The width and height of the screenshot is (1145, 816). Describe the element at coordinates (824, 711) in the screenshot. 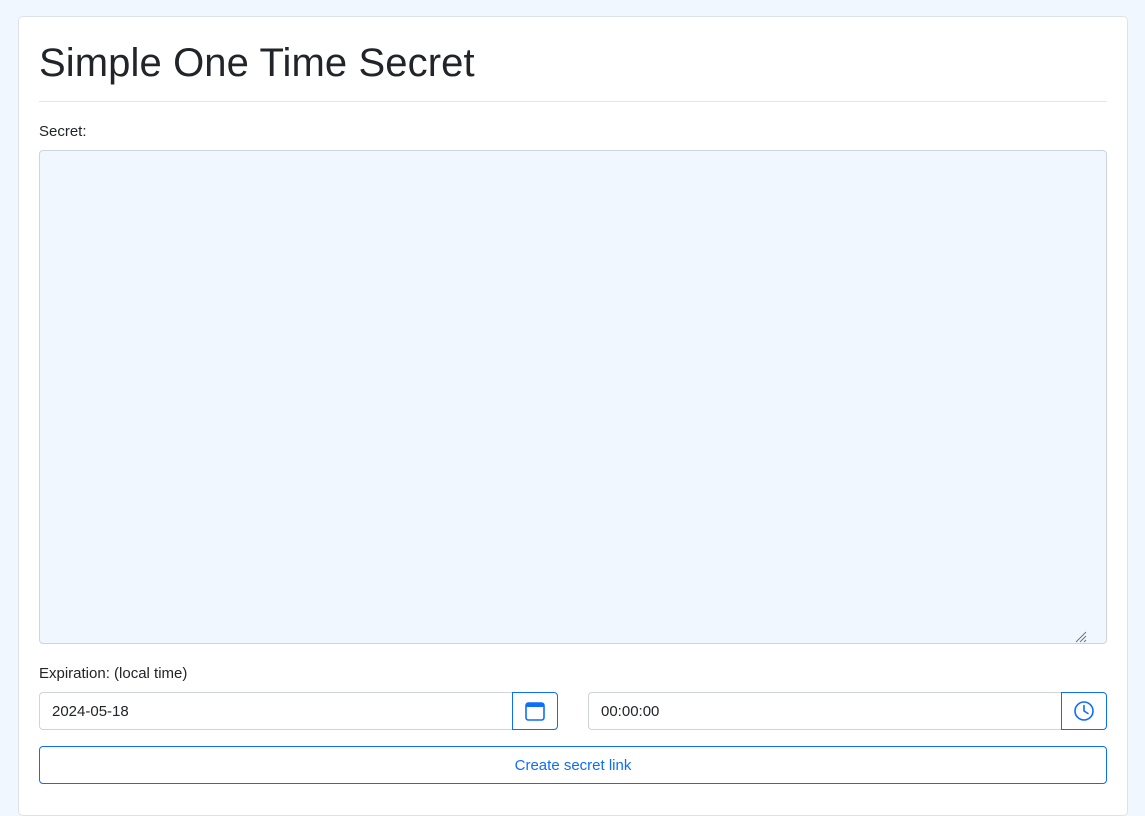

I see `time-input: 00:00:00` at that location.